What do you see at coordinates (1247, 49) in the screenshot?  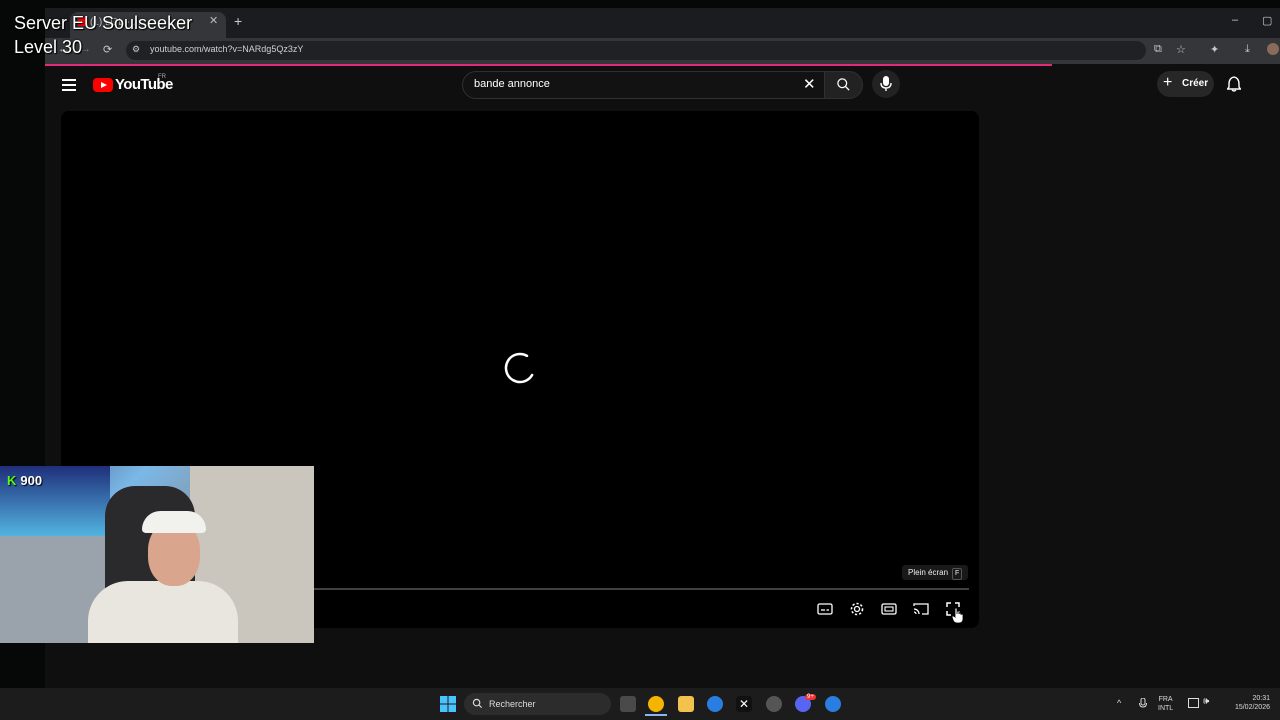 I see `download-icon: ⤓` at bounding box center [1247, 49].